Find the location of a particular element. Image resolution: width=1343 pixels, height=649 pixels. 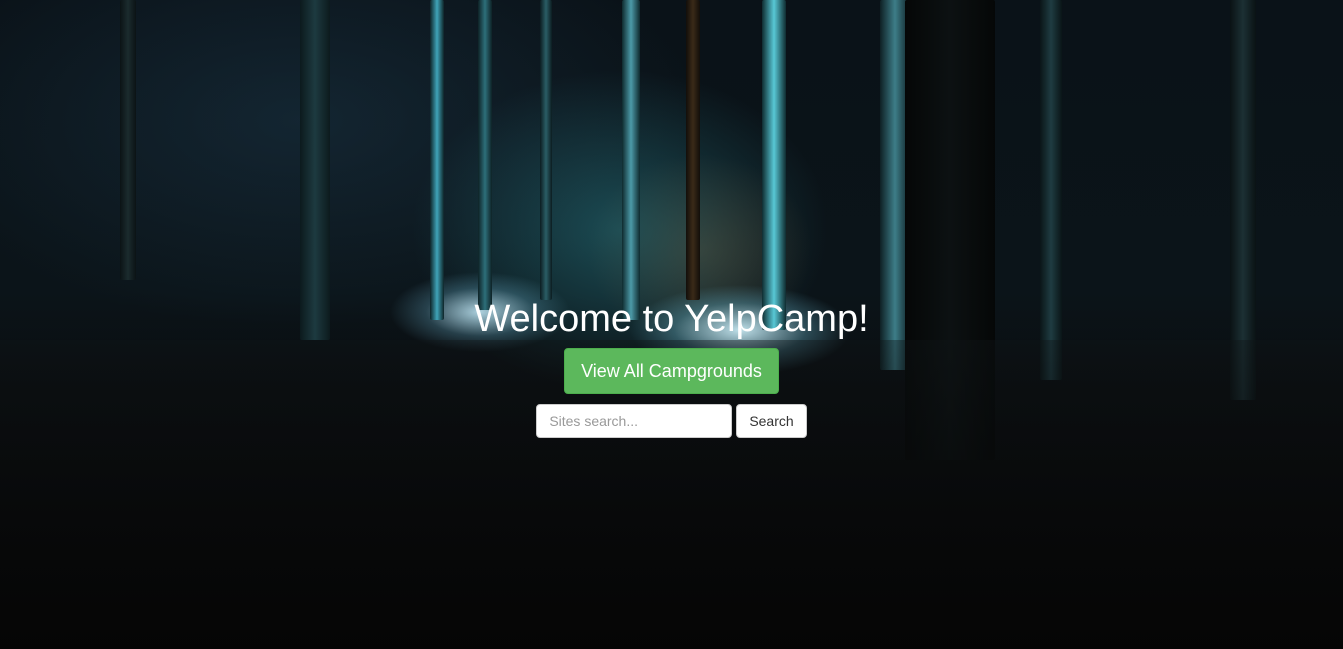

page-title: Welcome to YelpCamp! is located at coordinates (671, 319).